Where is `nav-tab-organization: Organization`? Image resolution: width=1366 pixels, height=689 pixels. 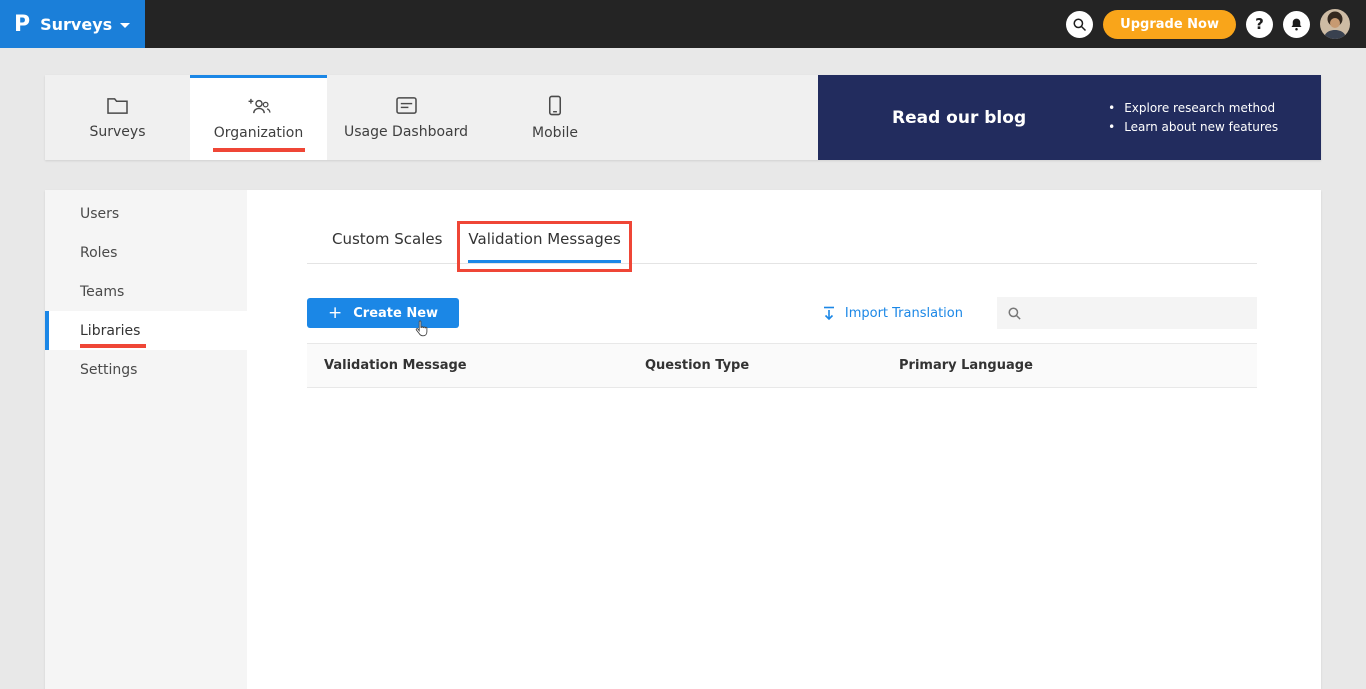 nav-tab-organization: Organization is located at coordinates (258, 117).